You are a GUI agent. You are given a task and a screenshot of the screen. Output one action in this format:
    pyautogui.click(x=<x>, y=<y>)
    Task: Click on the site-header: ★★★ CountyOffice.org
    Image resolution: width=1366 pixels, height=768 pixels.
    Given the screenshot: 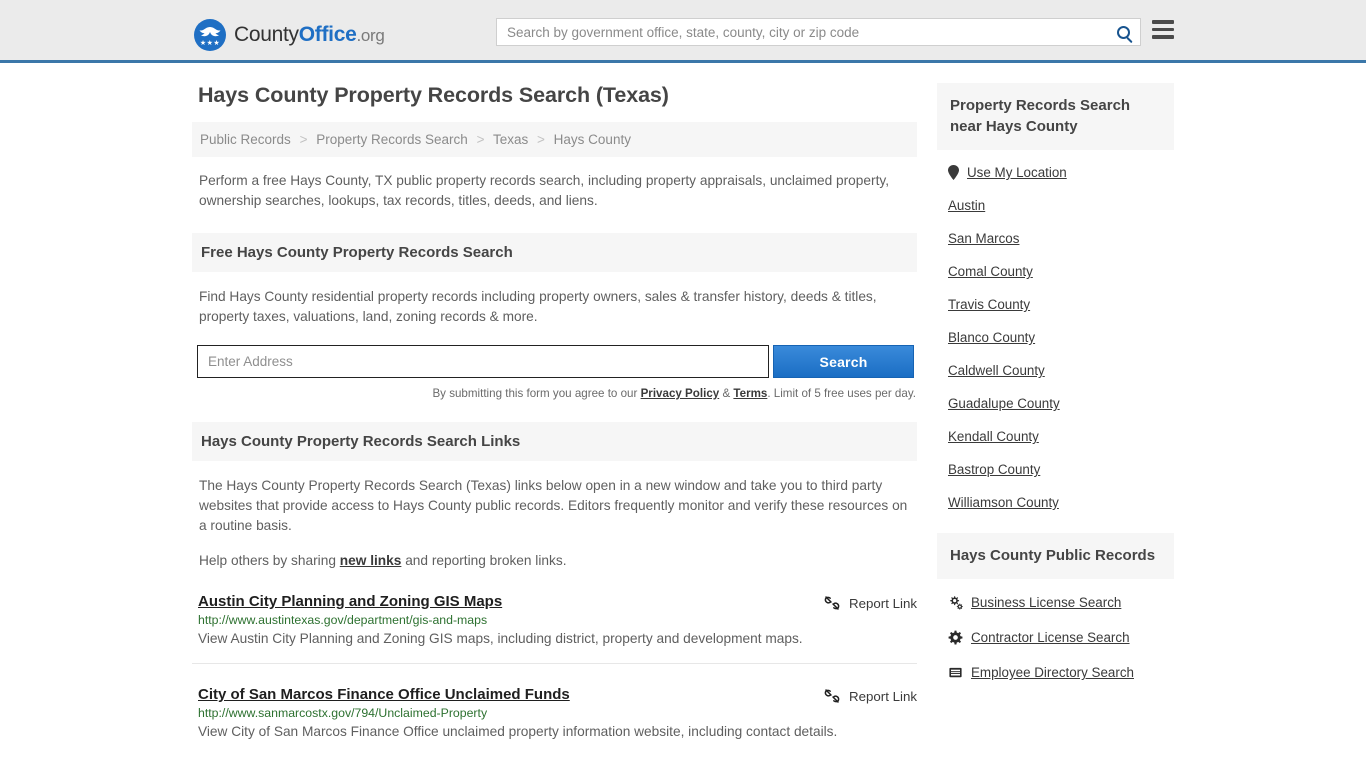 What is the action you would take?
    pyautogui.click(x=683, y=31)
    